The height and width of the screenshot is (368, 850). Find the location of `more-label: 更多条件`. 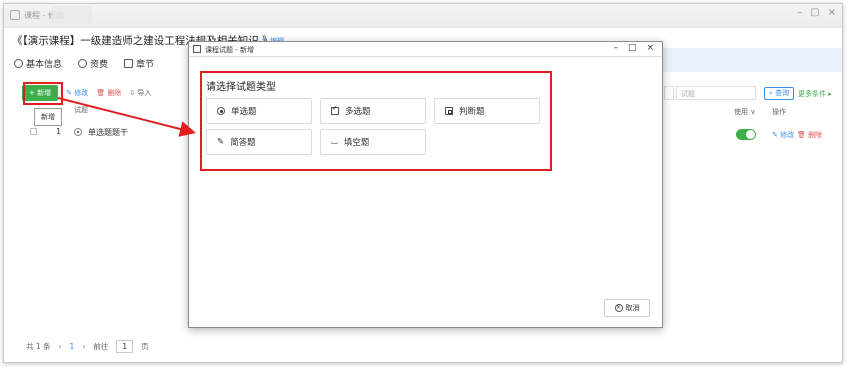

more-label: 更多条件 is located at coordinates (812, 94).